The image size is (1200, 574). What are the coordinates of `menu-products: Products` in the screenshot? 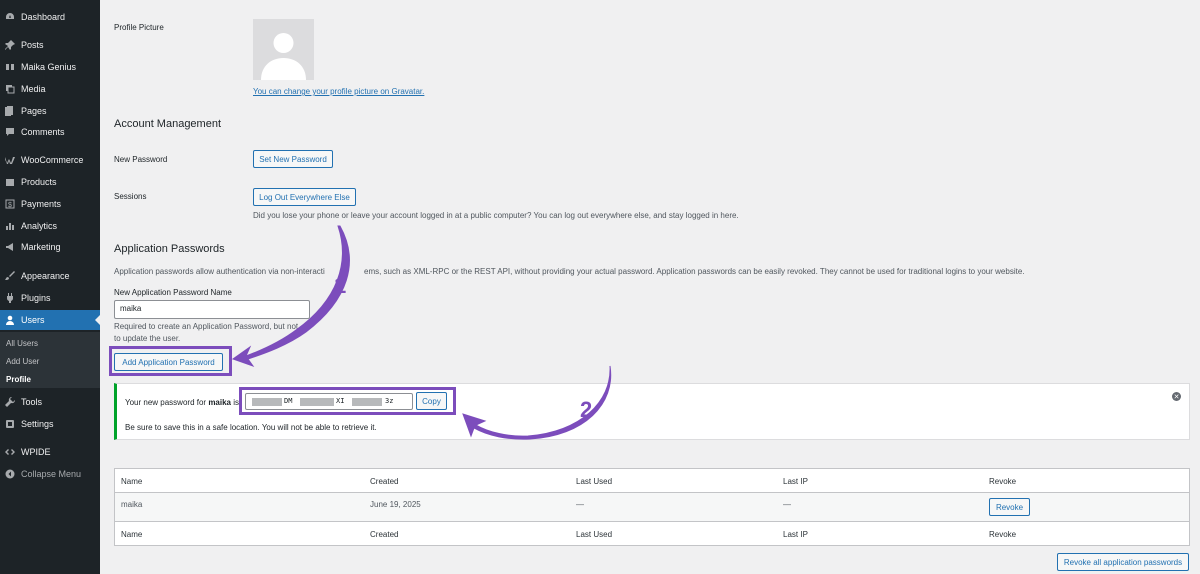 It's located at (50, 182).